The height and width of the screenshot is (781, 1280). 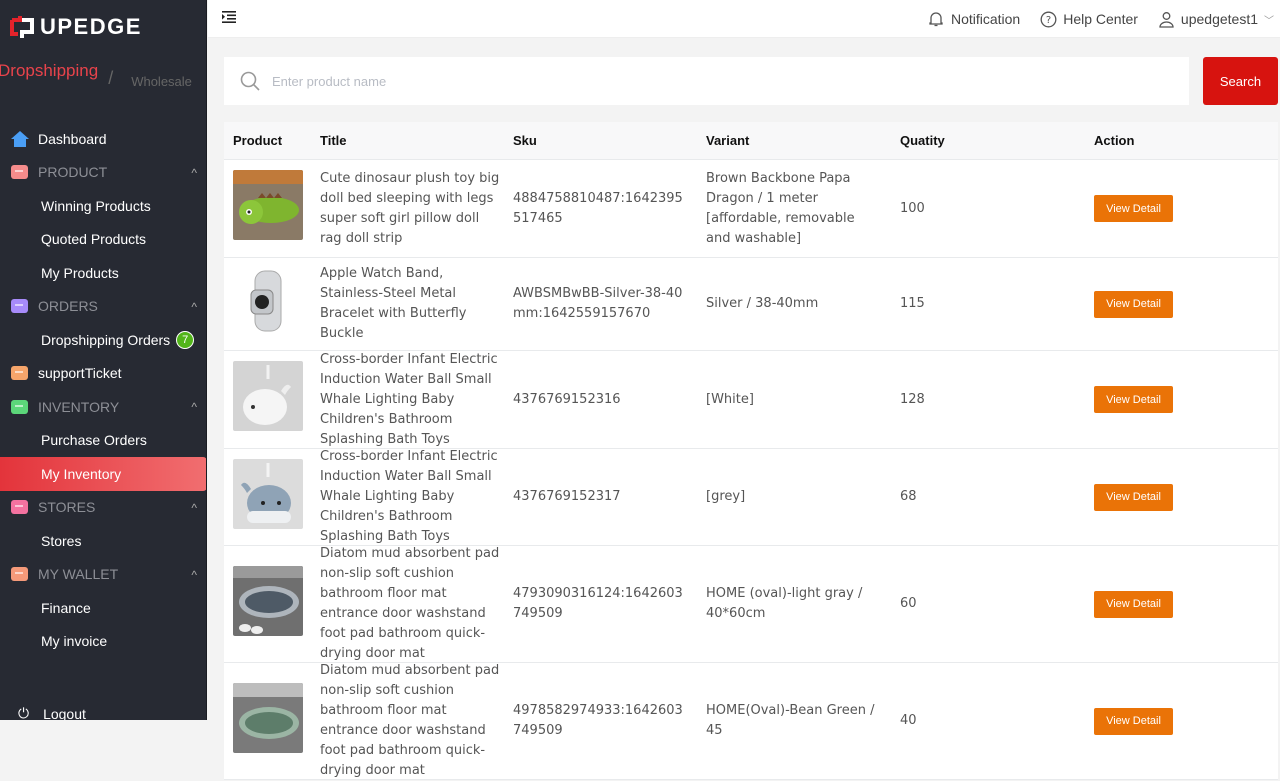 What do you see at coordinates (66, 607) in the screenshot?
I see `sidebar-label: Finance` at bounding box center [66, 607].